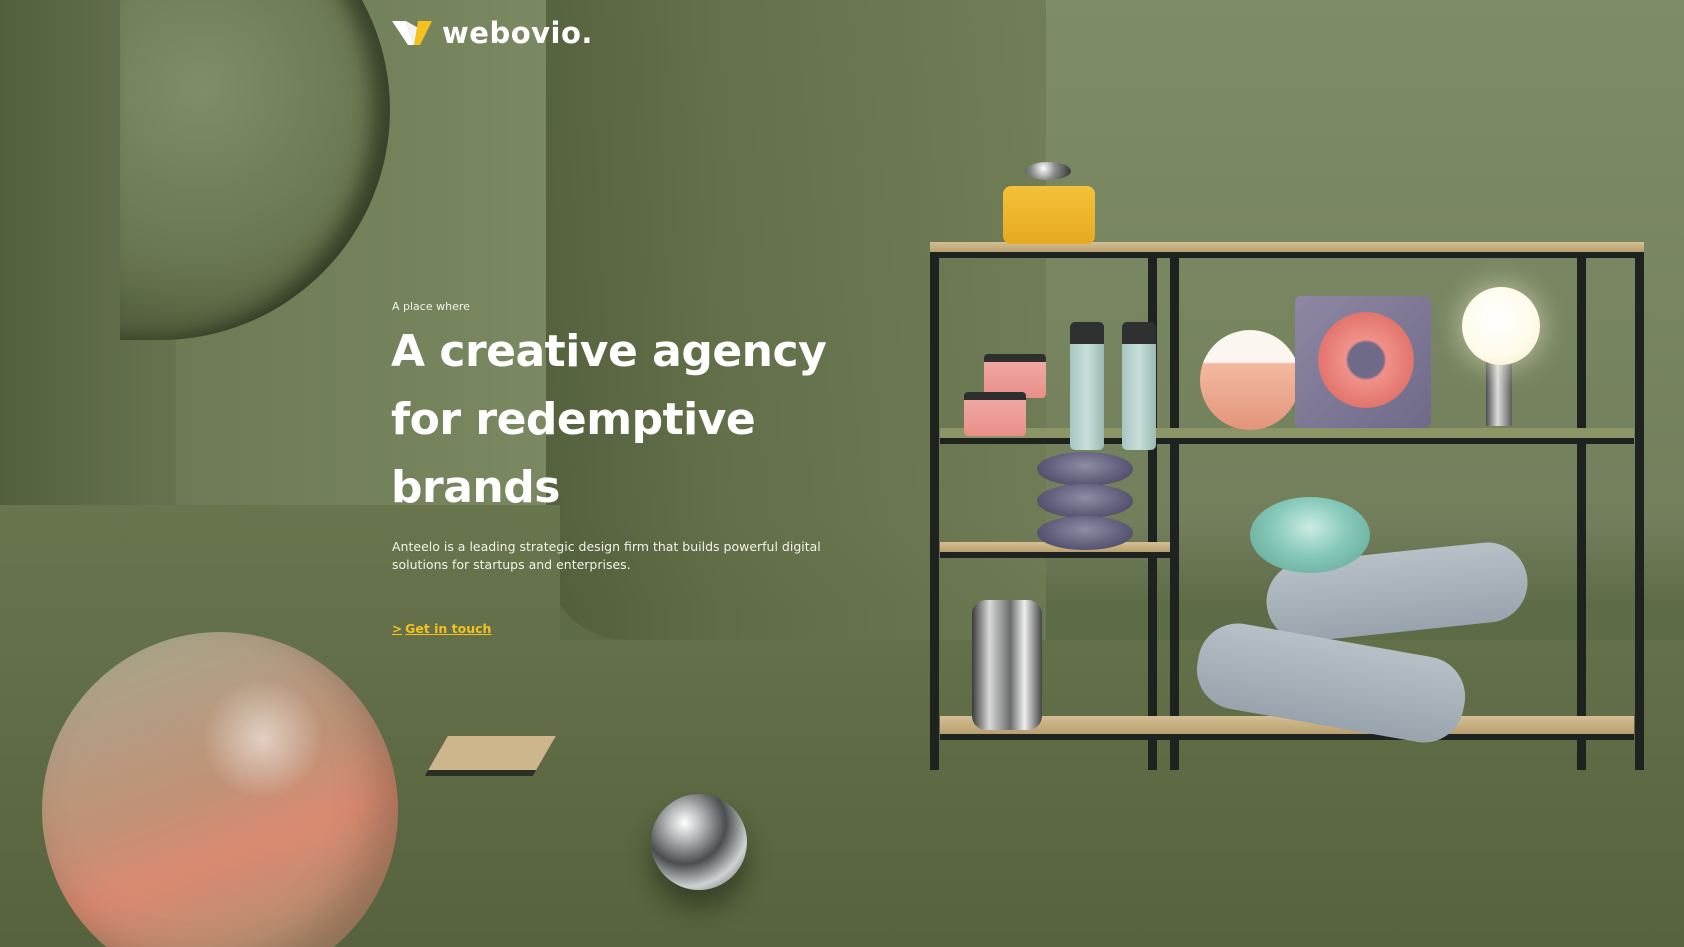  What do you see at coordinates (1007, 665) in the screenshot?
I see `chrome-container-object` at bounding box center [1007, 665].